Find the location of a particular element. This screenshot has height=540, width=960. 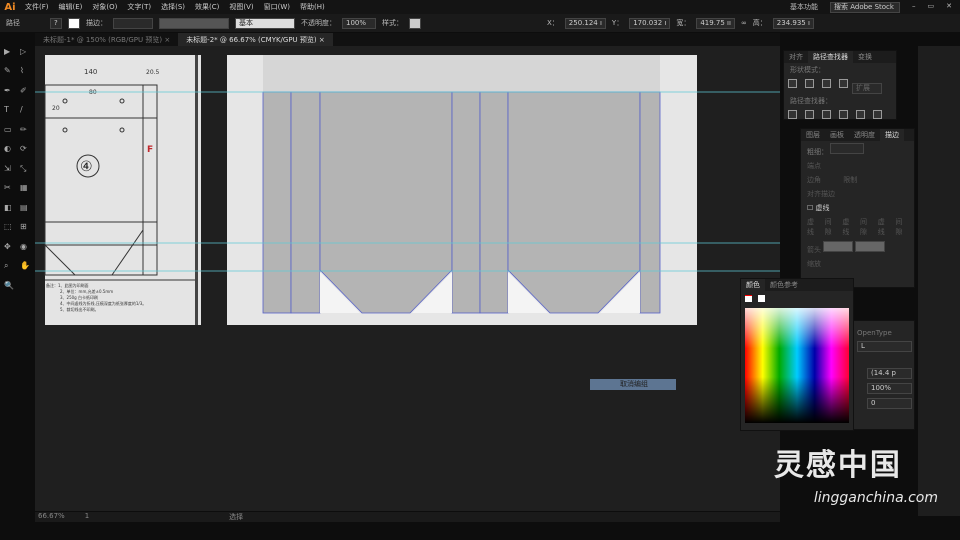

dashed-line-checkbox: 虚线 is located at coordinates (823, 208).